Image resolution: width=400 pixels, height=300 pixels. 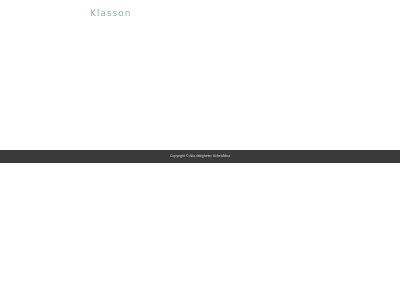 I want to click on site-footer: Copyright © Alla rättigheter förbehållna, so click(x=200, y=156).